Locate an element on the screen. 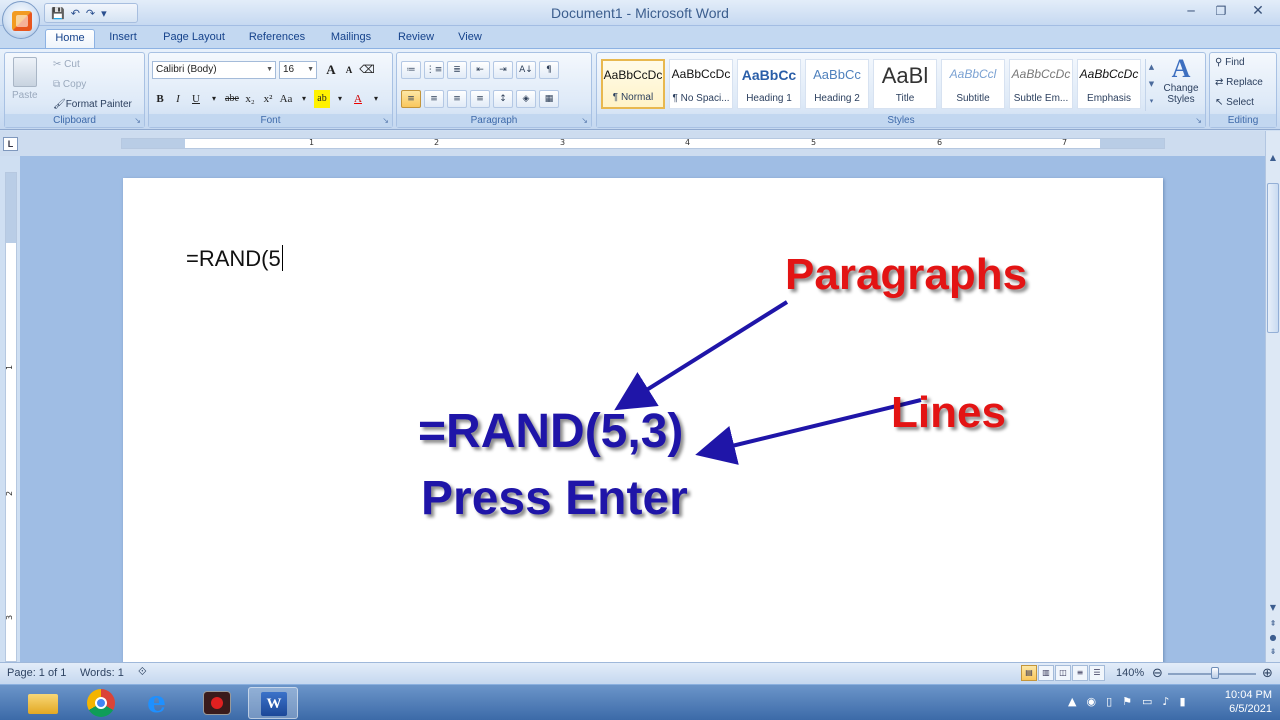 This screenshot has width=1280, height=720. tab-view: View is located at coordinates (470, 38).